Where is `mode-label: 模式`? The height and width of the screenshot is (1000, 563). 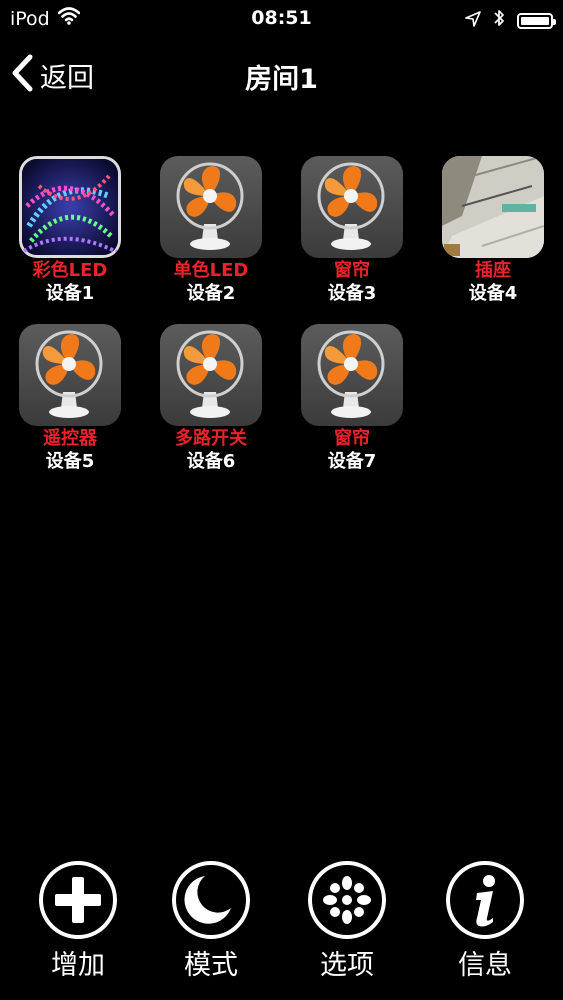
mode-label: 模式 is located at coordinates (211, 965).